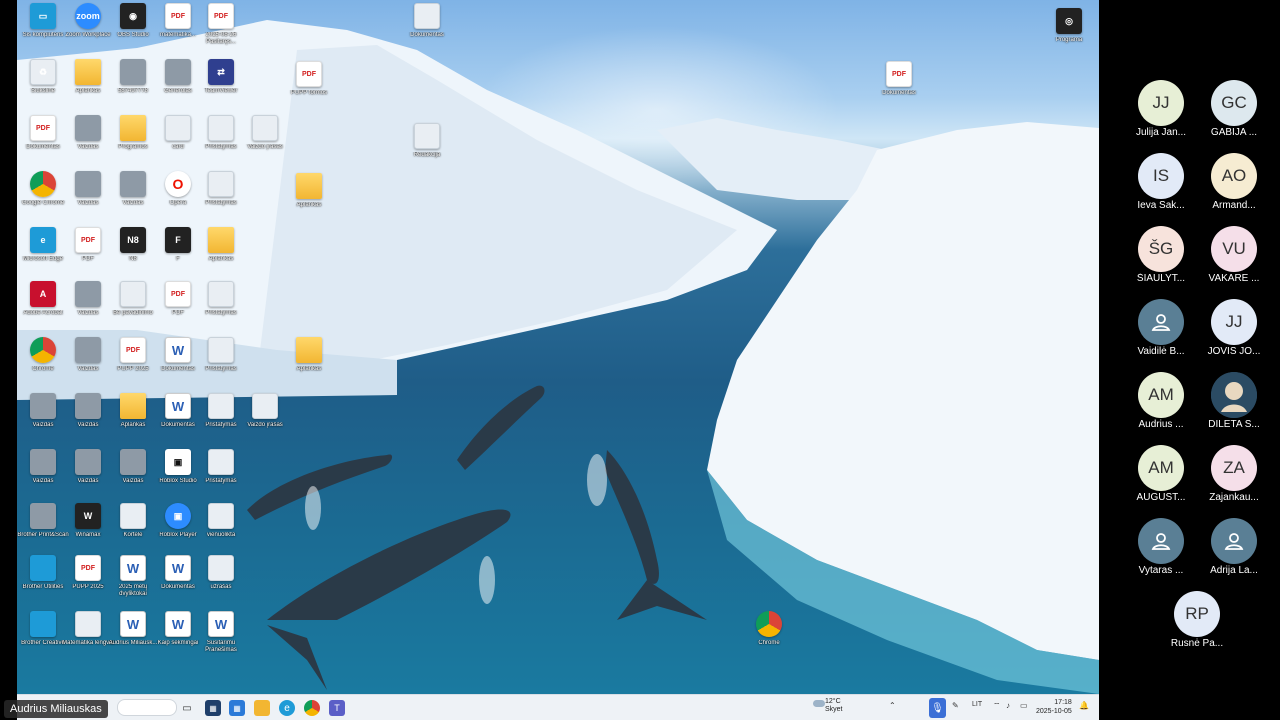 Image resolution: width=1280 pixels, height=720 pixels. Describe the element at coordinates (43, 364) in the screenshot. I see `desktop-icon-chrome-2: Chrome` at that location.